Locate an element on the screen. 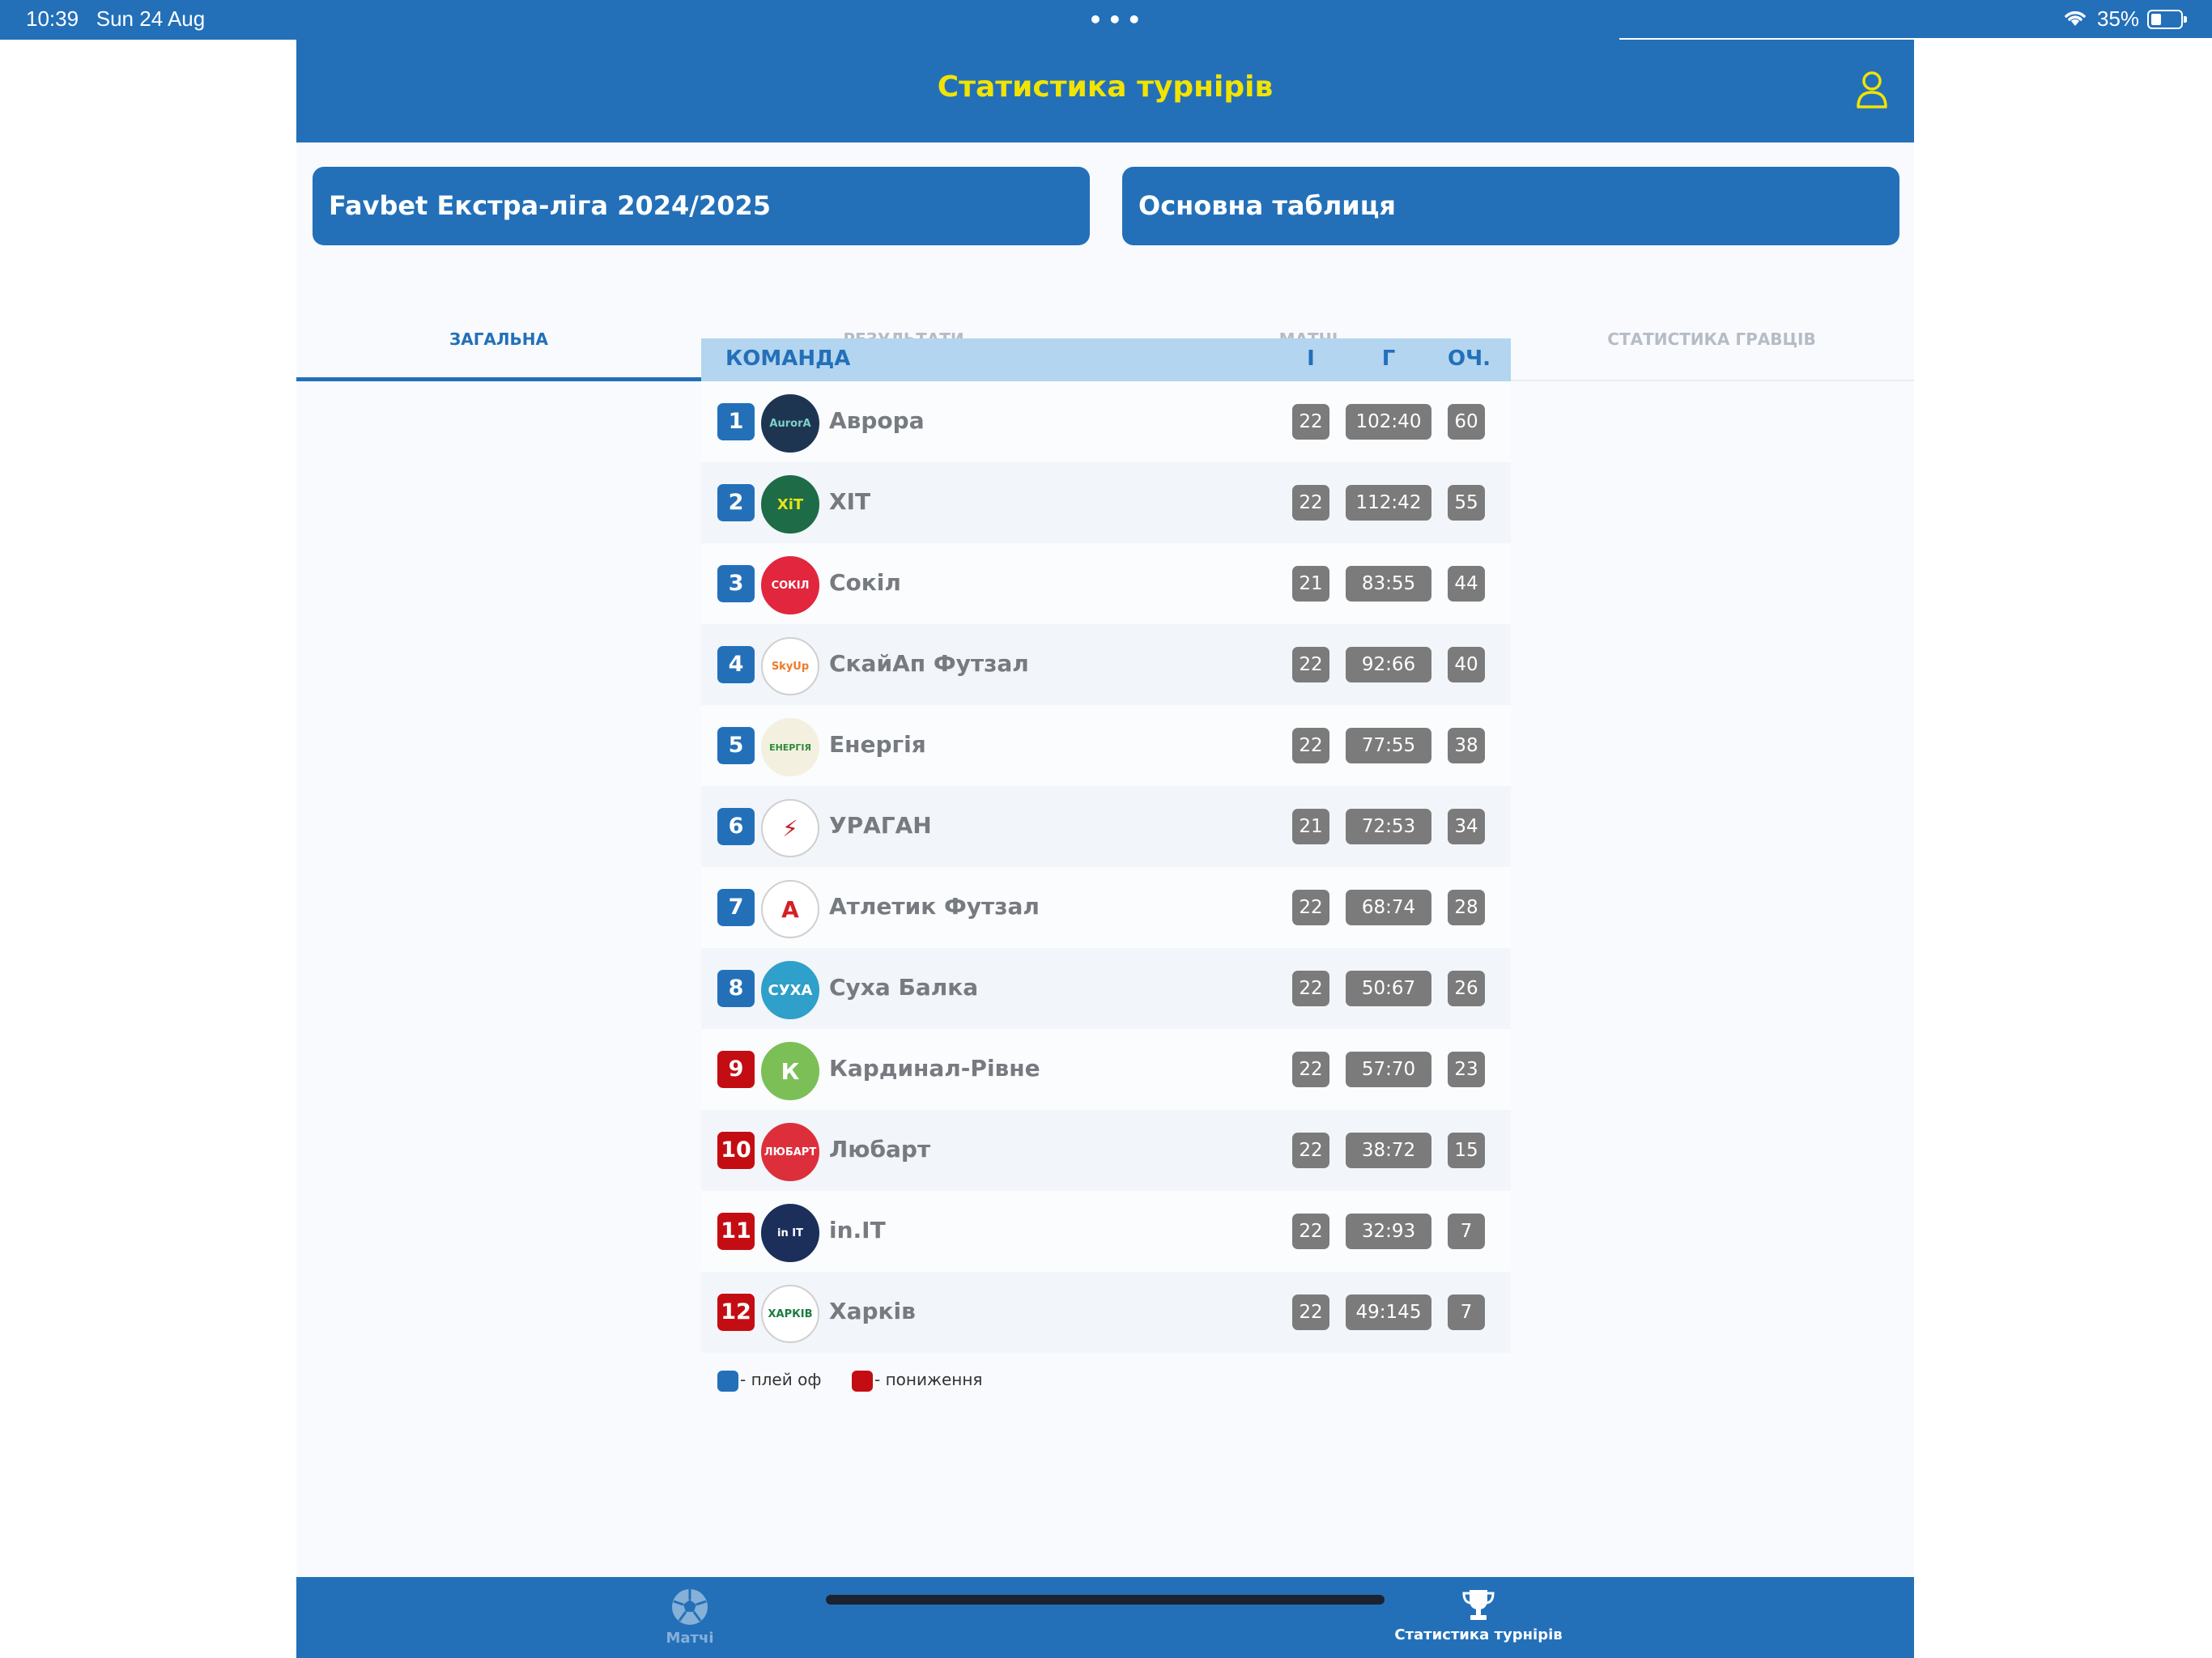 This screenshot has height=1658, width=2212. rank-badge: 8 is located at coordinates (736, 988).